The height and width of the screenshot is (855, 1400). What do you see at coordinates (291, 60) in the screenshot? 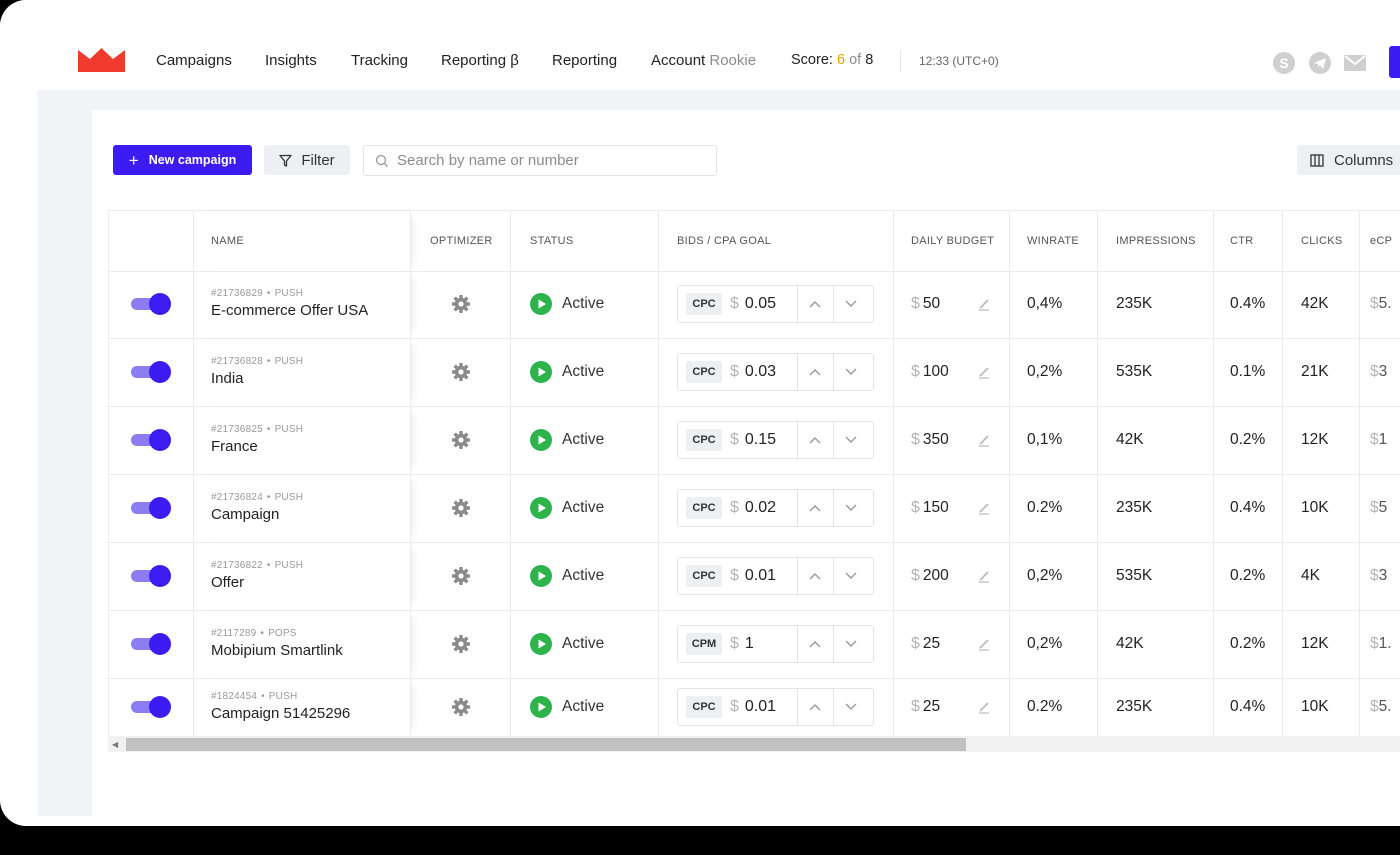
I see `nav-insights: Insights` at bounding box center [291, 60].